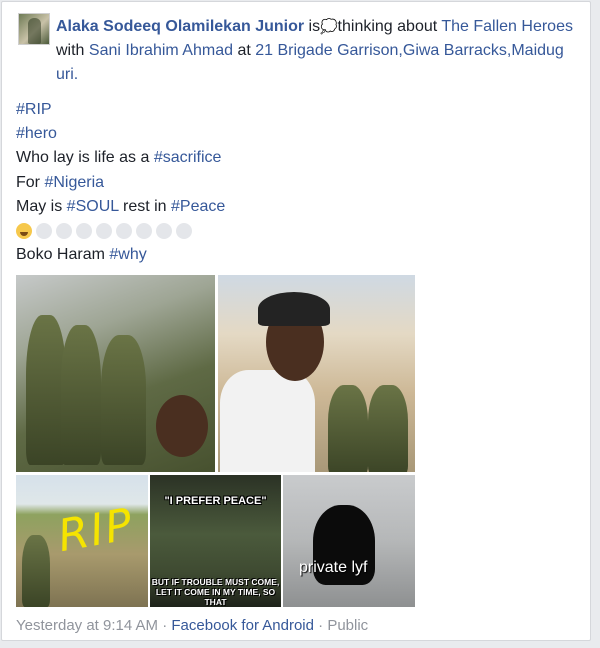  Describe the element at coordinates (145, 206) in the screenshot. I see `post-text: rest in` at that location.